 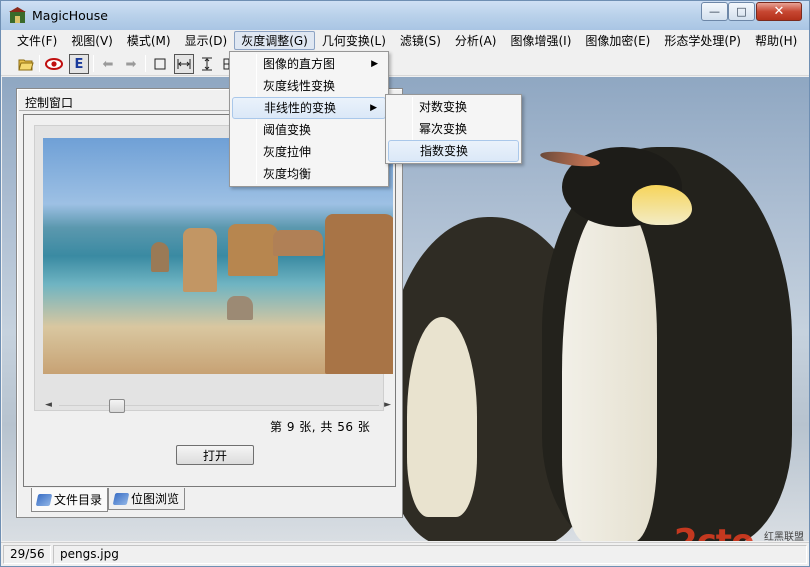 What do you see at coordinates (405, 15) in the screenshot?
I see `title-bar: MagicHouse — □ ✕` at bounding box center [405, 15].